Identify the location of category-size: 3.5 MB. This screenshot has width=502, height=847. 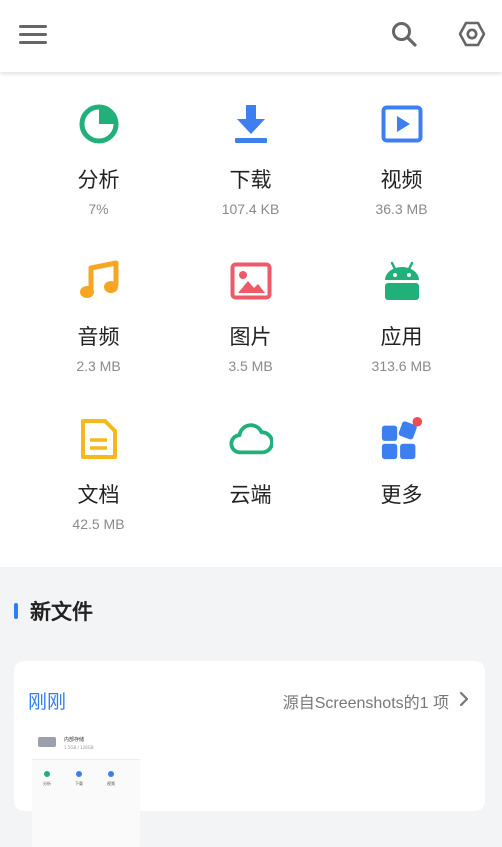
(250, 366).